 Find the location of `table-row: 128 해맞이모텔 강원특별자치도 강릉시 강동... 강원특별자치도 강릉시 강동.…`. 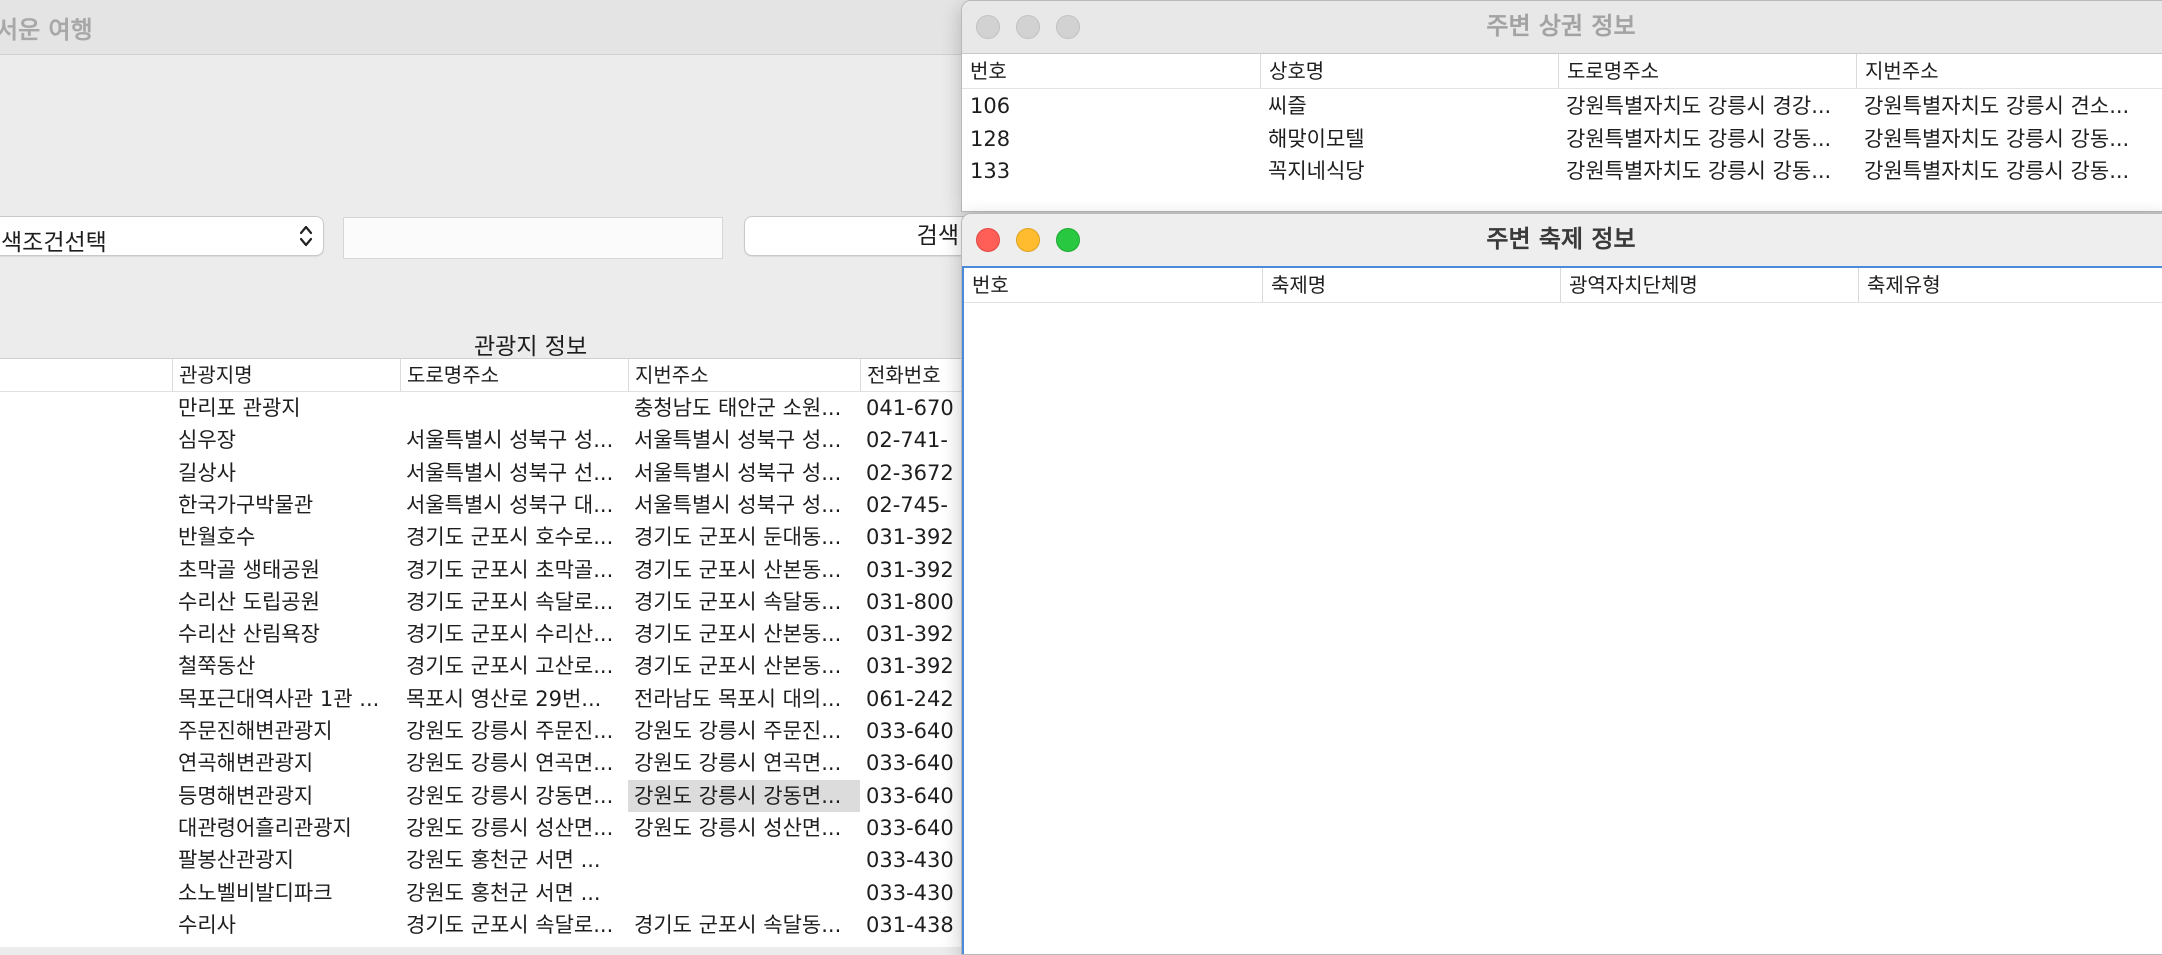

table-row: 128 해맞이모텔 강원특별자치도 강릉시 강동... 강원특별자치도 강릉시 강동.… is located at coordinates (1562, 139).